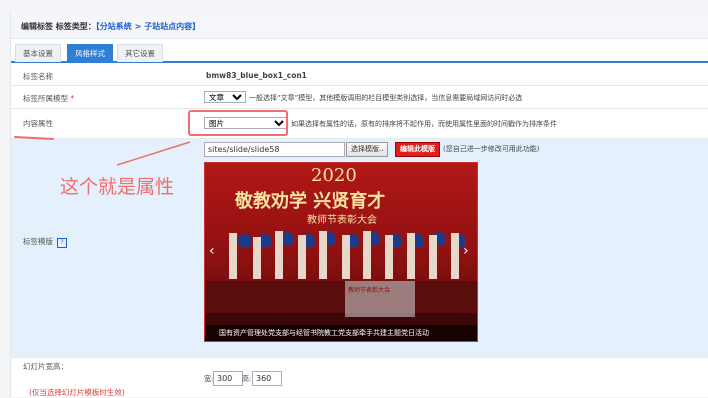 The height and width of the screenshot is (398, 708). Describe the element at coordinates (117, 187) in the screenshot. I see `annotation-text: 这个就是属性` at that location.